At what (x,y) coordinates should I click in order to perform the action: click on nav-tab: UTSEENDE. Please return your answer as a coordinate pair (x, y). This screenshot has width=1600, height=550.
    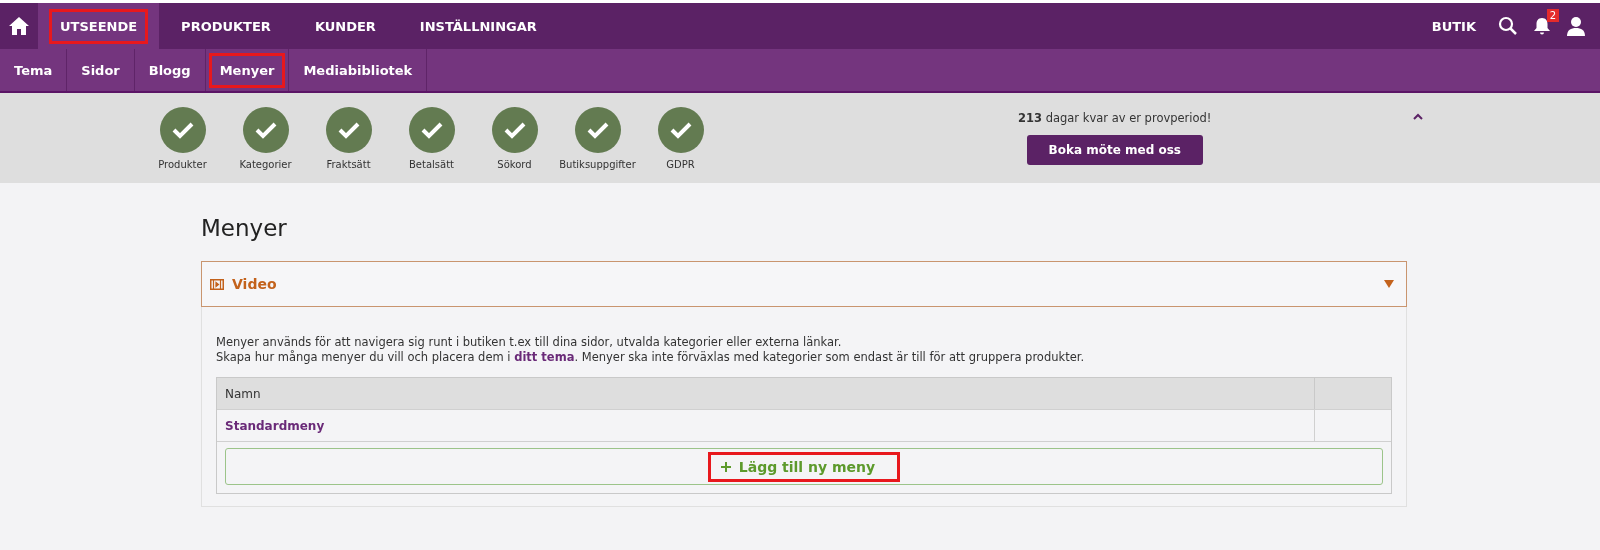
    Looking at the image, I should click on (99, 26).